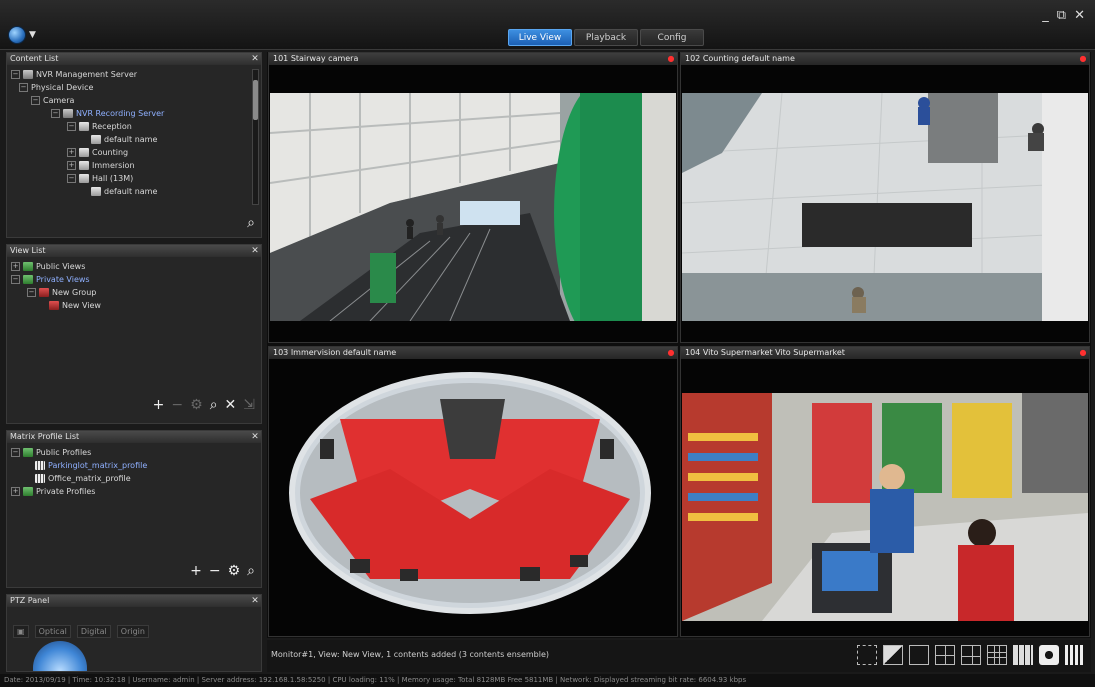 This screenshot has width=1095, height=687. What do you see at coordinates (60, 656) in the screenshot?
I see `ptz-joystick` at bounding box center [60, 656].